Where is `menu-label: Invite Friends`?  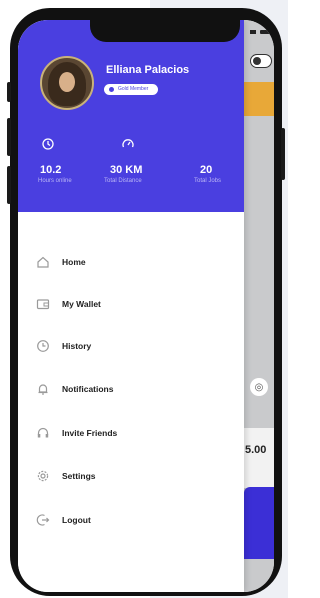
menu-label: Invite Friends is located at coordinates (90, 433).